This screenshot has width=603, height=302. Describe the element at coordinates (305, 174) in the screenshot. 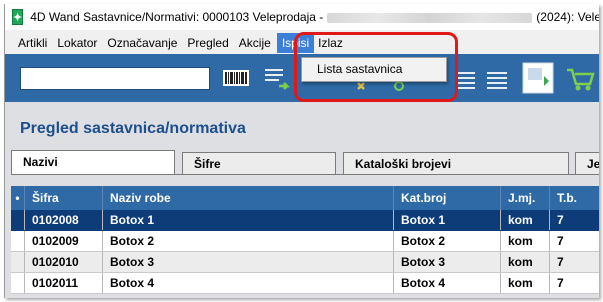

I see `tab-divider` at that location.